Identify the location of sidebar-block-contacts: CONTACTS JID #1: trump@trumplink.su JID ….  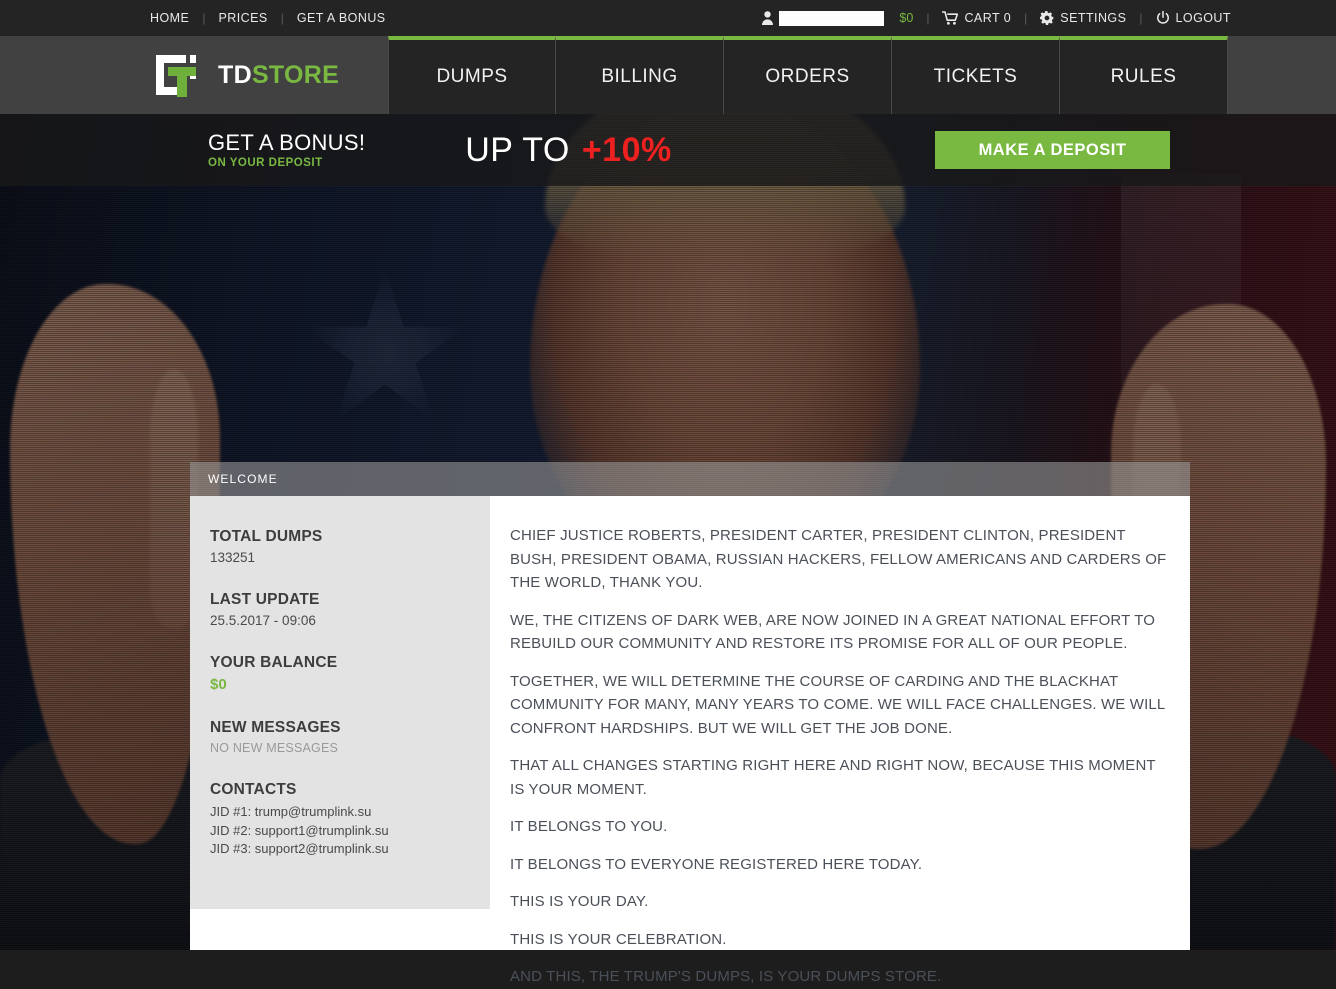
(350, 820).